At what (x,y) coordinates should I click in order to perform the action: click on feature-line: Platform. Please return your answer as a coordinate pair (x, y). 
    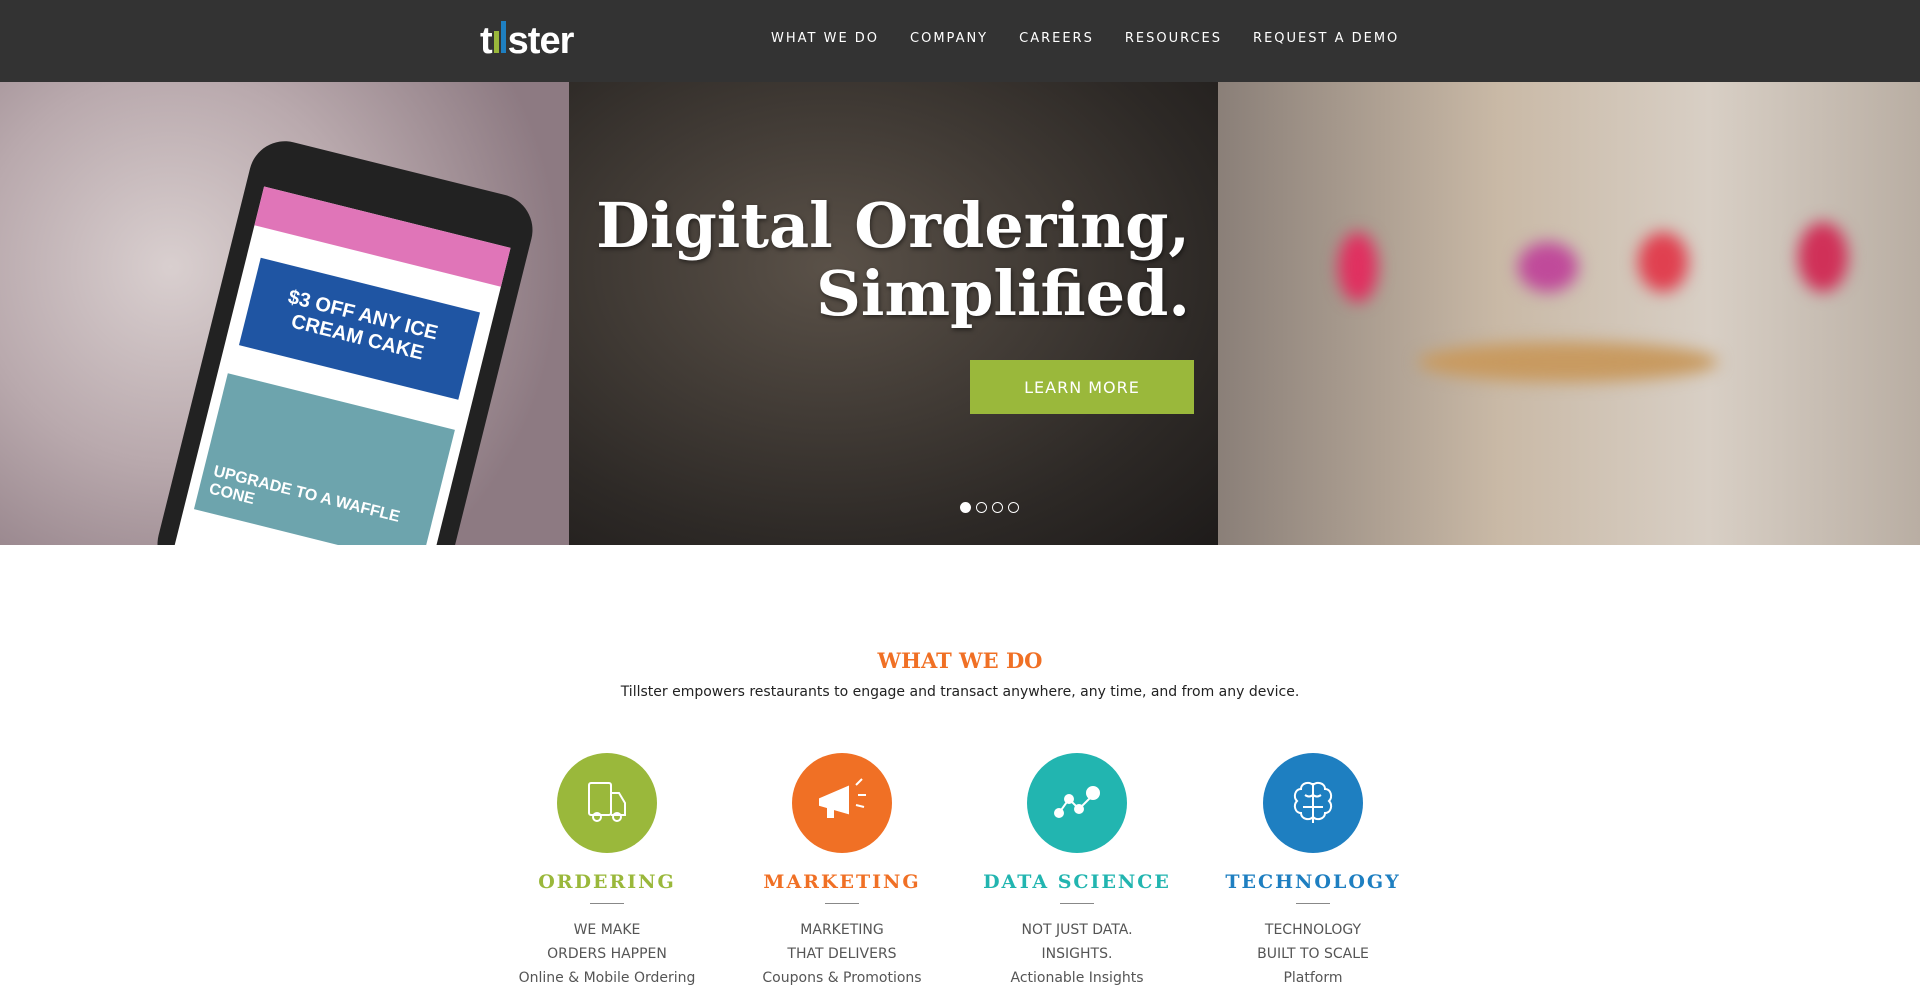
    Looking at the image, I should click on (1313, 978).